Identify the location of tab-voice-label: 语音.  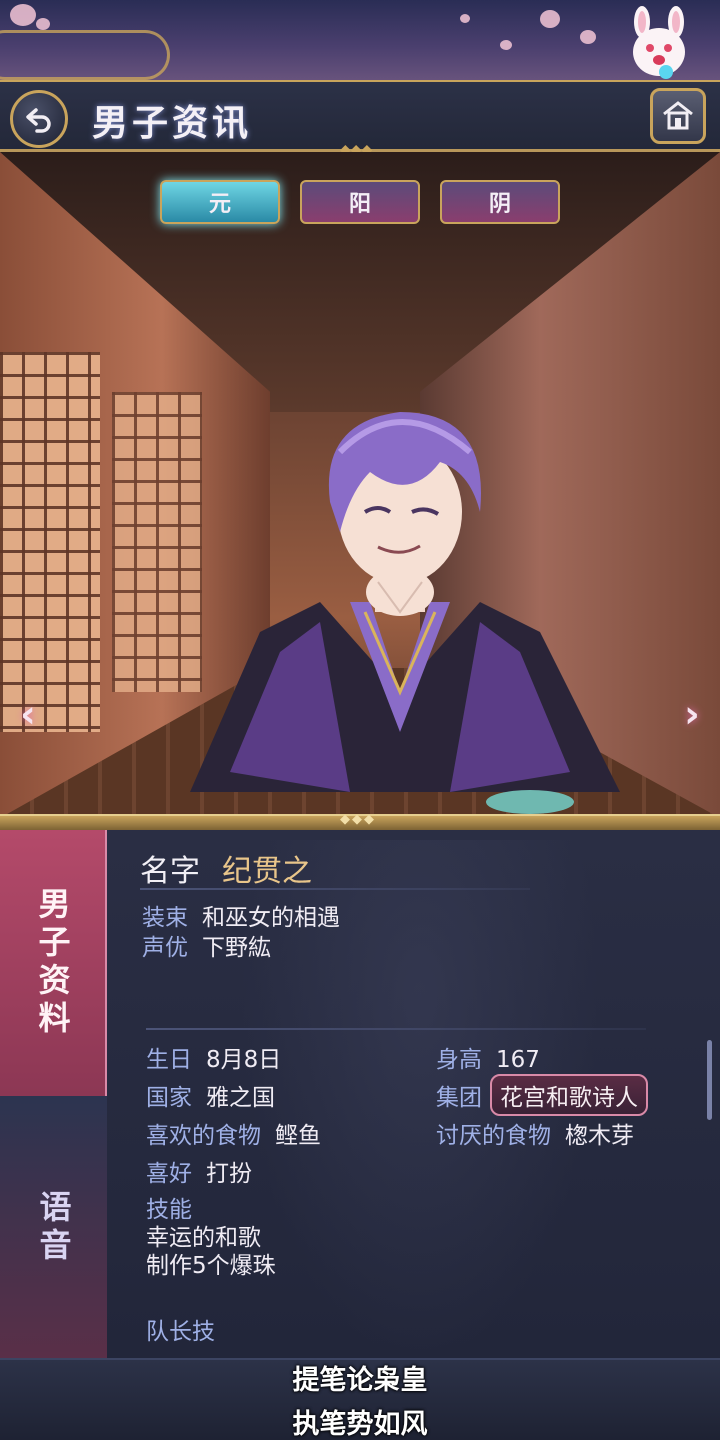
(53, 1228).